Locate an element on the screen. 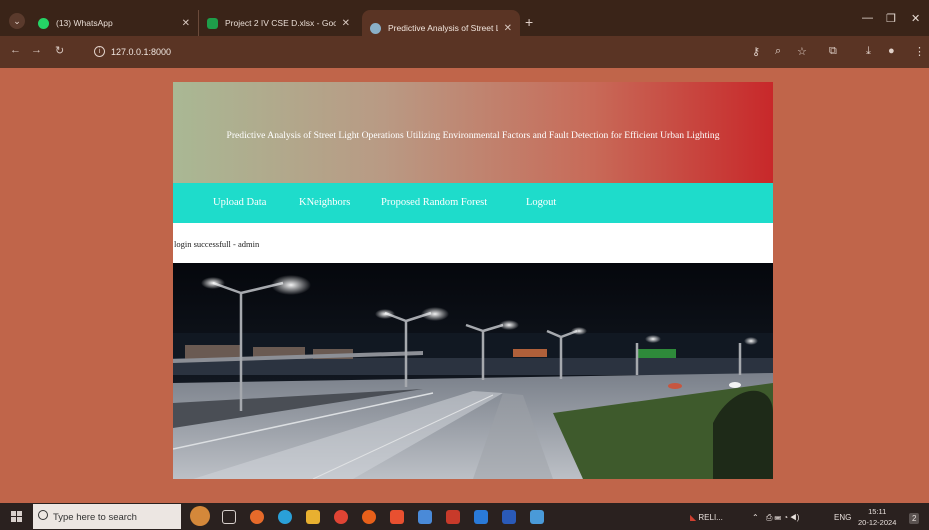  bookmark-star-icon: ☆ is located at coordinates (802, 51).